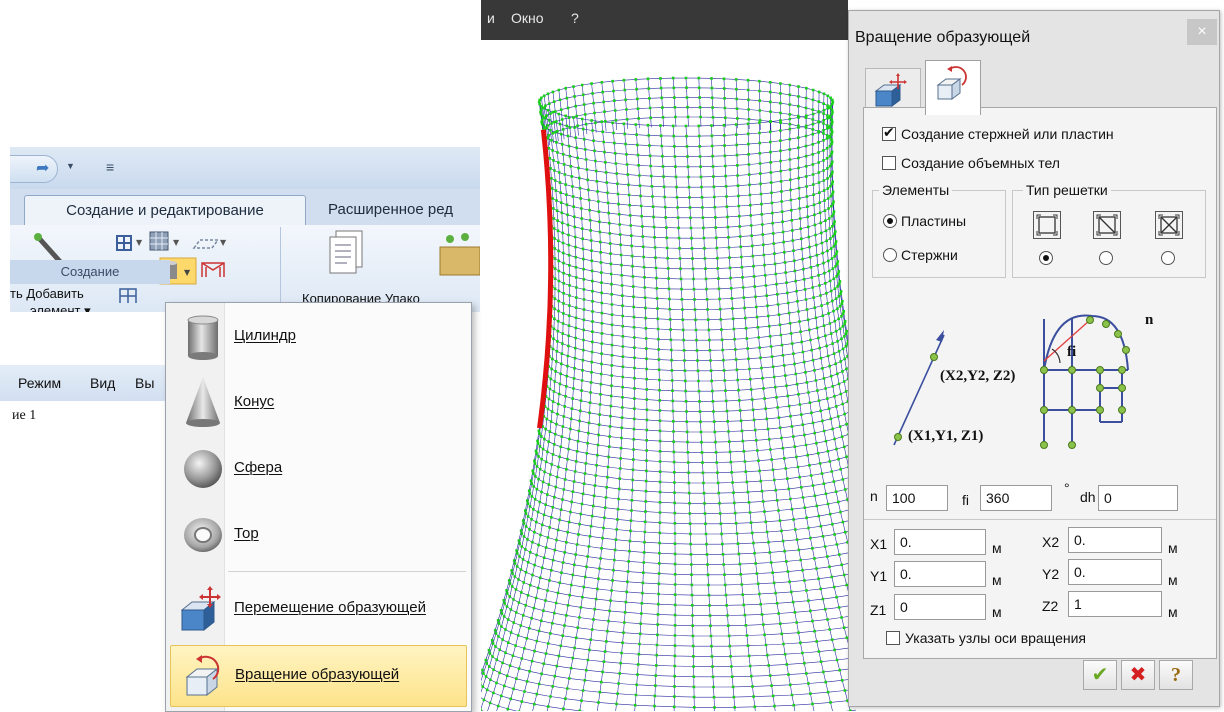 The image size is (1224, 712). Describe the element at coordinates (128, 295) in the screenshot. I see `structure-icon` at that location.